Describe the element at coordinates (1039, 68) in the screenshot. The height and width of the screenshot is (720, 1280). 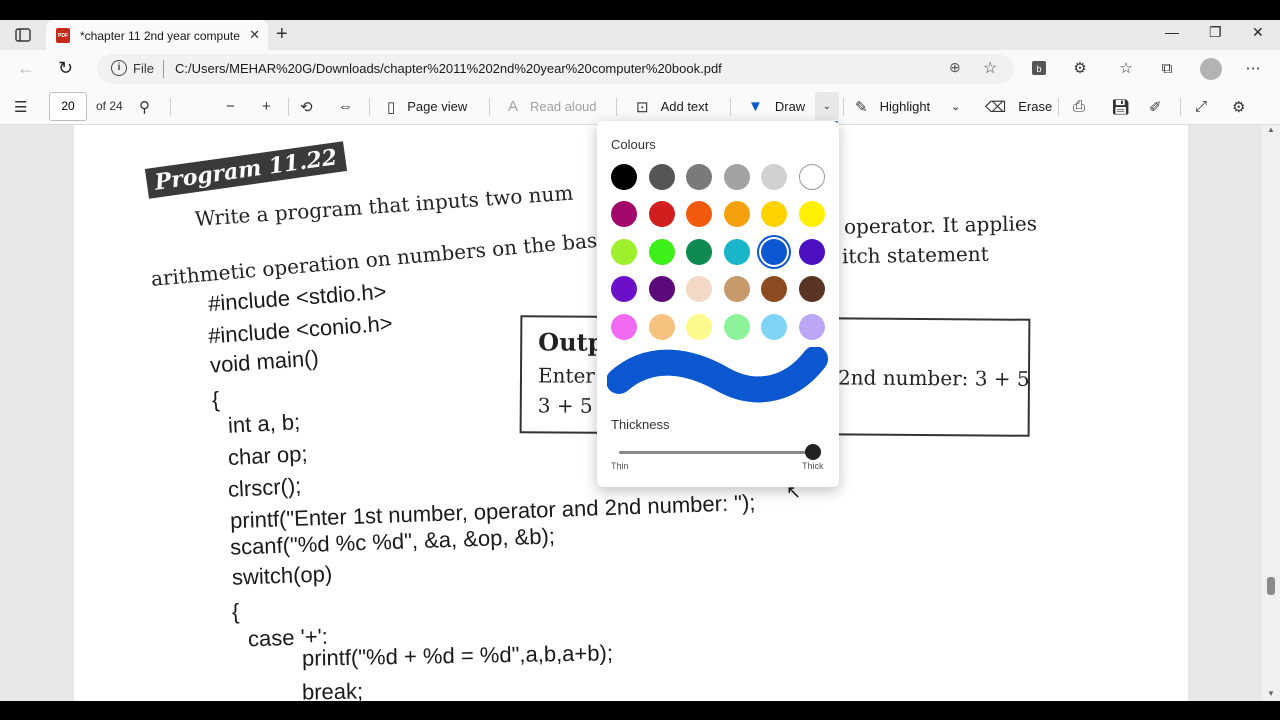
I see `extension-icon: b` at that location.